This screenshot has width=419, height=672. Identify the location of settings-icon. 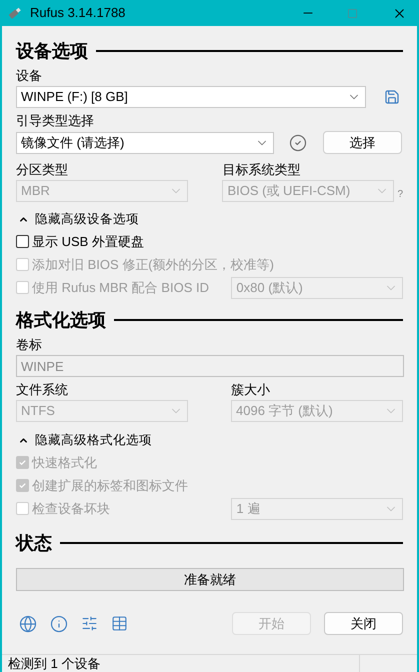
(89, 623).